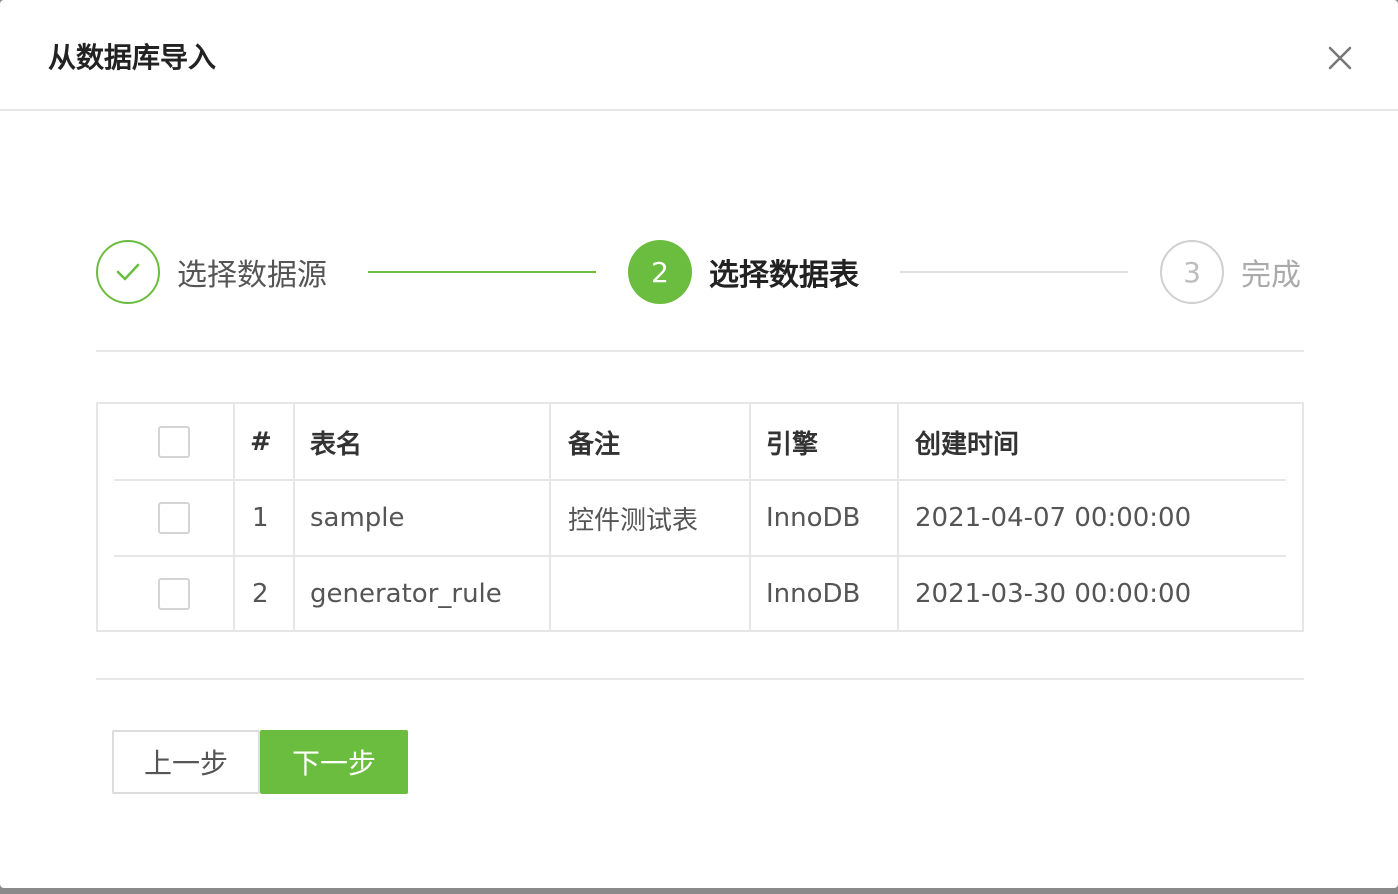 The image size is (1398, 894). What do you see at coordinates (261, 442) in the screenshot?
I see `column-header-index: #` at bounding box center [261, 442].